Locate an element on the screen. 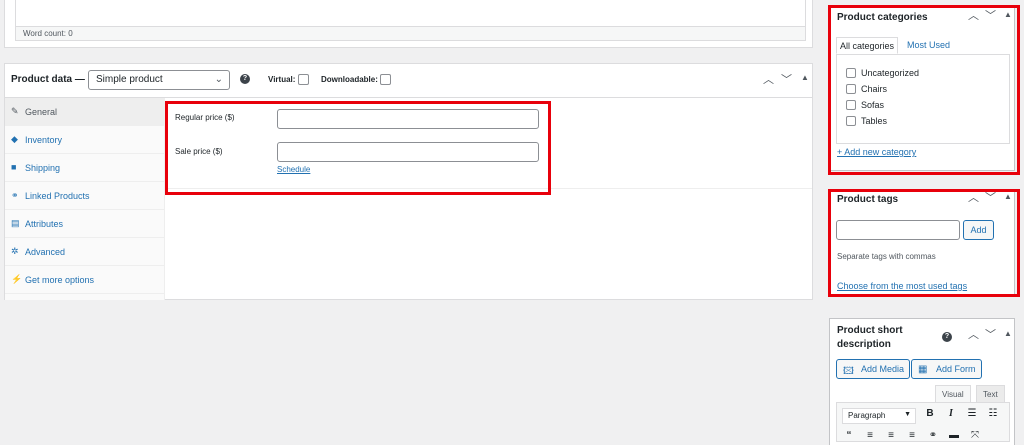  short-description-title-line2: description is located at coordinates (864, 344).